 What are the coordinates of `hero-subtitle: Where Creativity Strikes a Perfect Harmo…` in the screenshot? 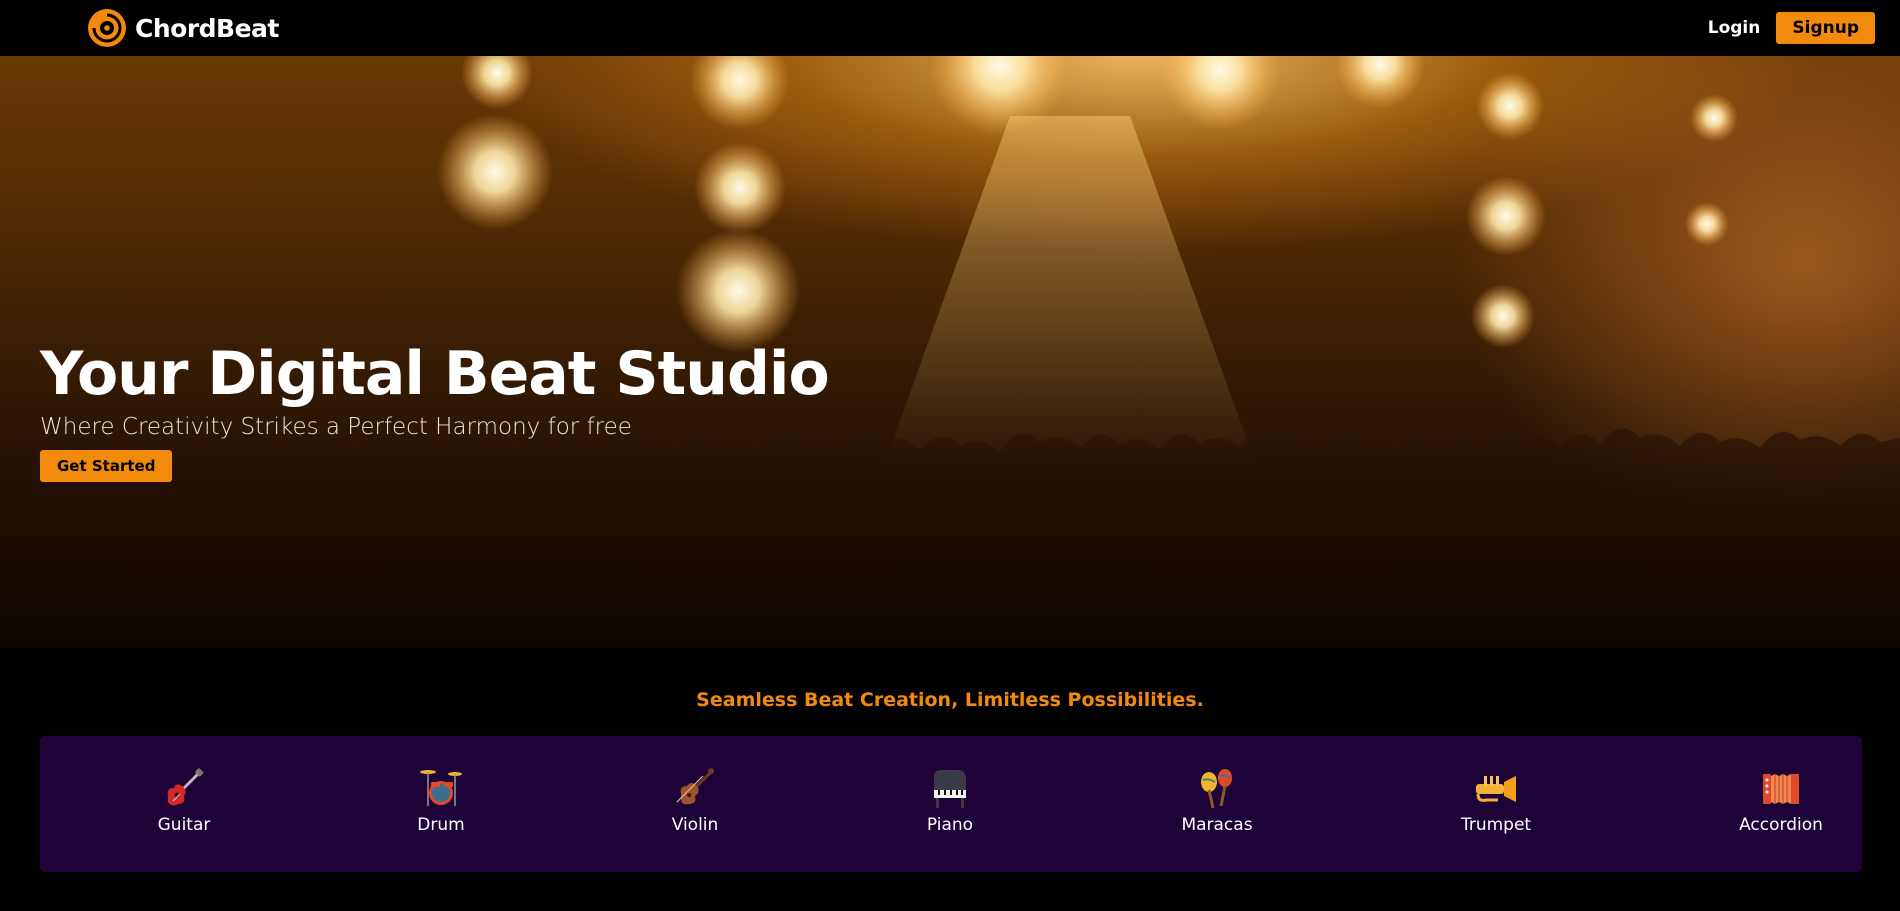 It's located at (336, 427).